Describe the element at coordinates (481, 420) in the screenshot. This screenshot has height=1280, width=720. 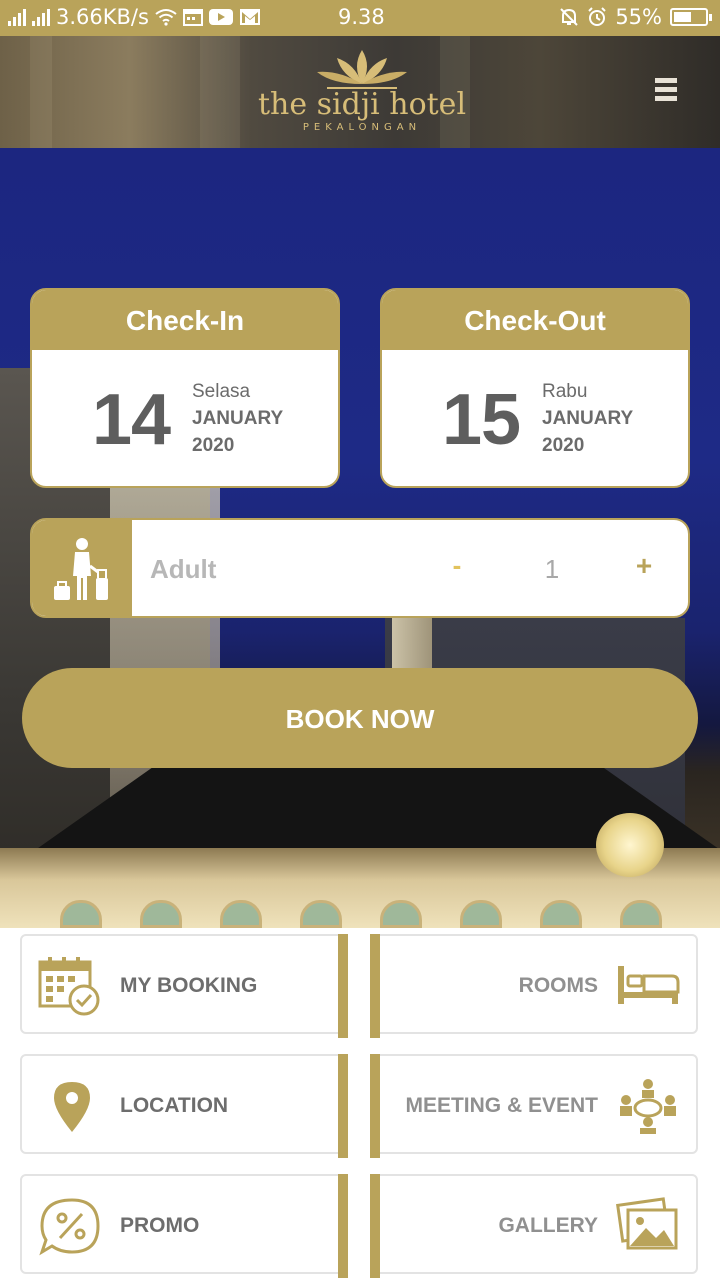
I see `checkout-day: 15` at that location.